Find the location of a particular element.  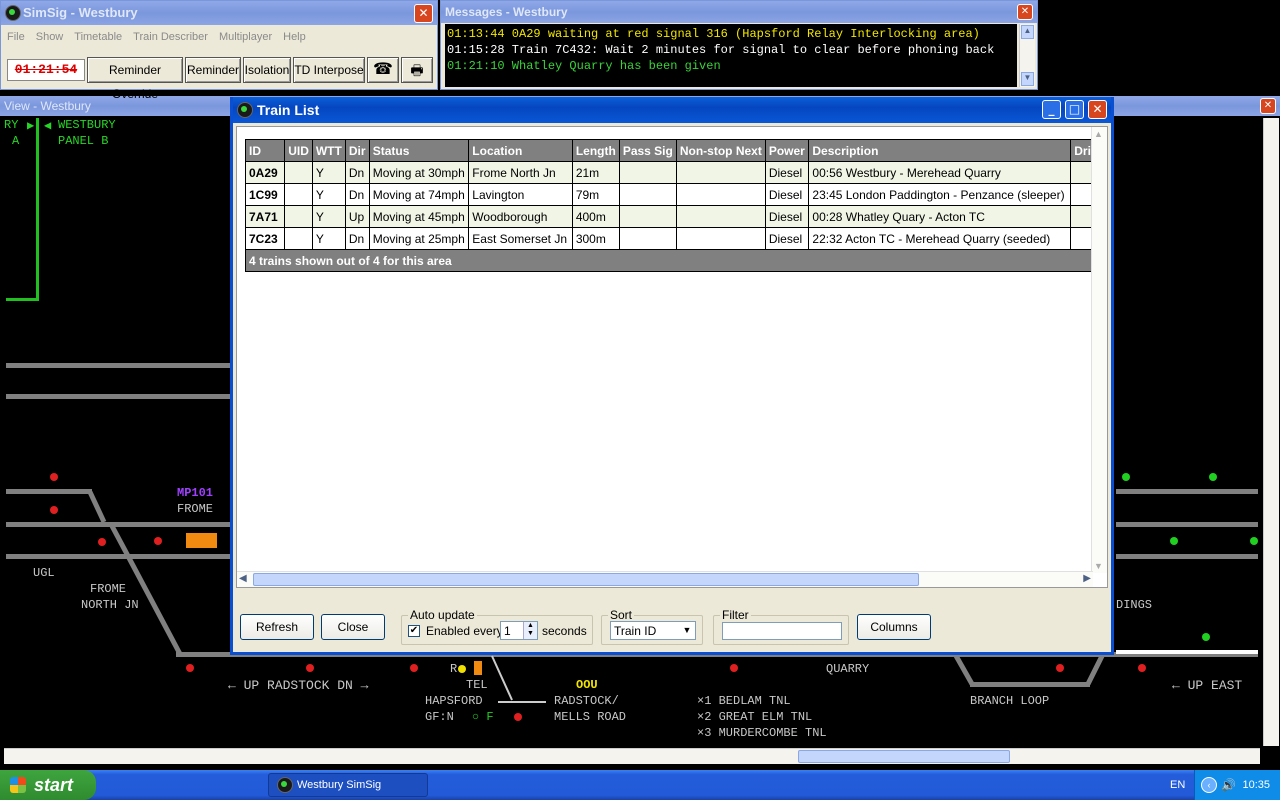

taskbar-item-simsig: Westbury SimSig is located at coordinates (348, 785).